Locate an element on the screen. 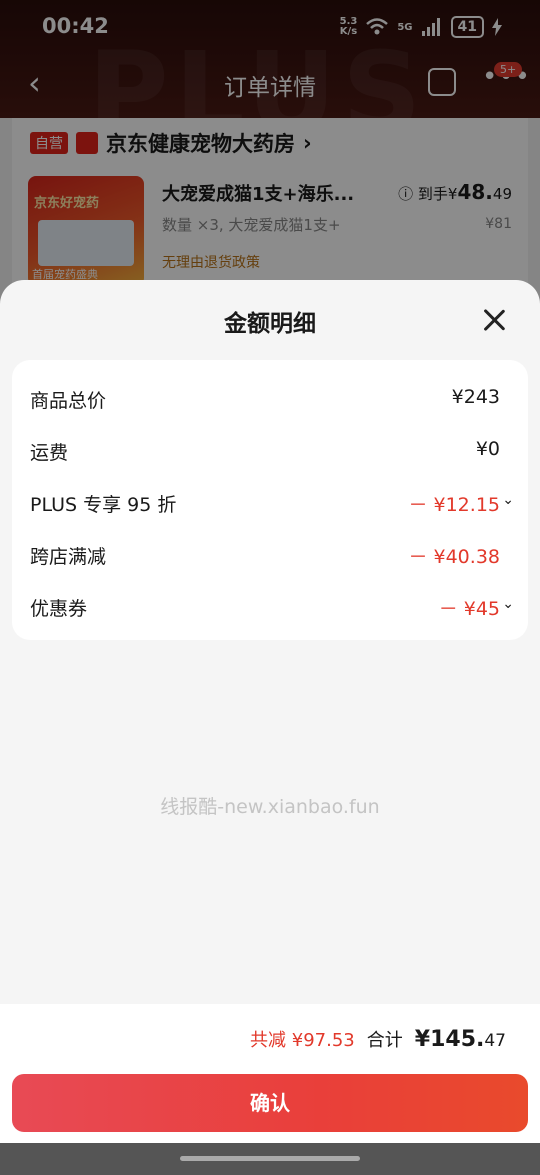 The height and width of the screenshot is (1175, 540). total-saved: 共减 ¥97.53 is located at coordinates (302, 1040).